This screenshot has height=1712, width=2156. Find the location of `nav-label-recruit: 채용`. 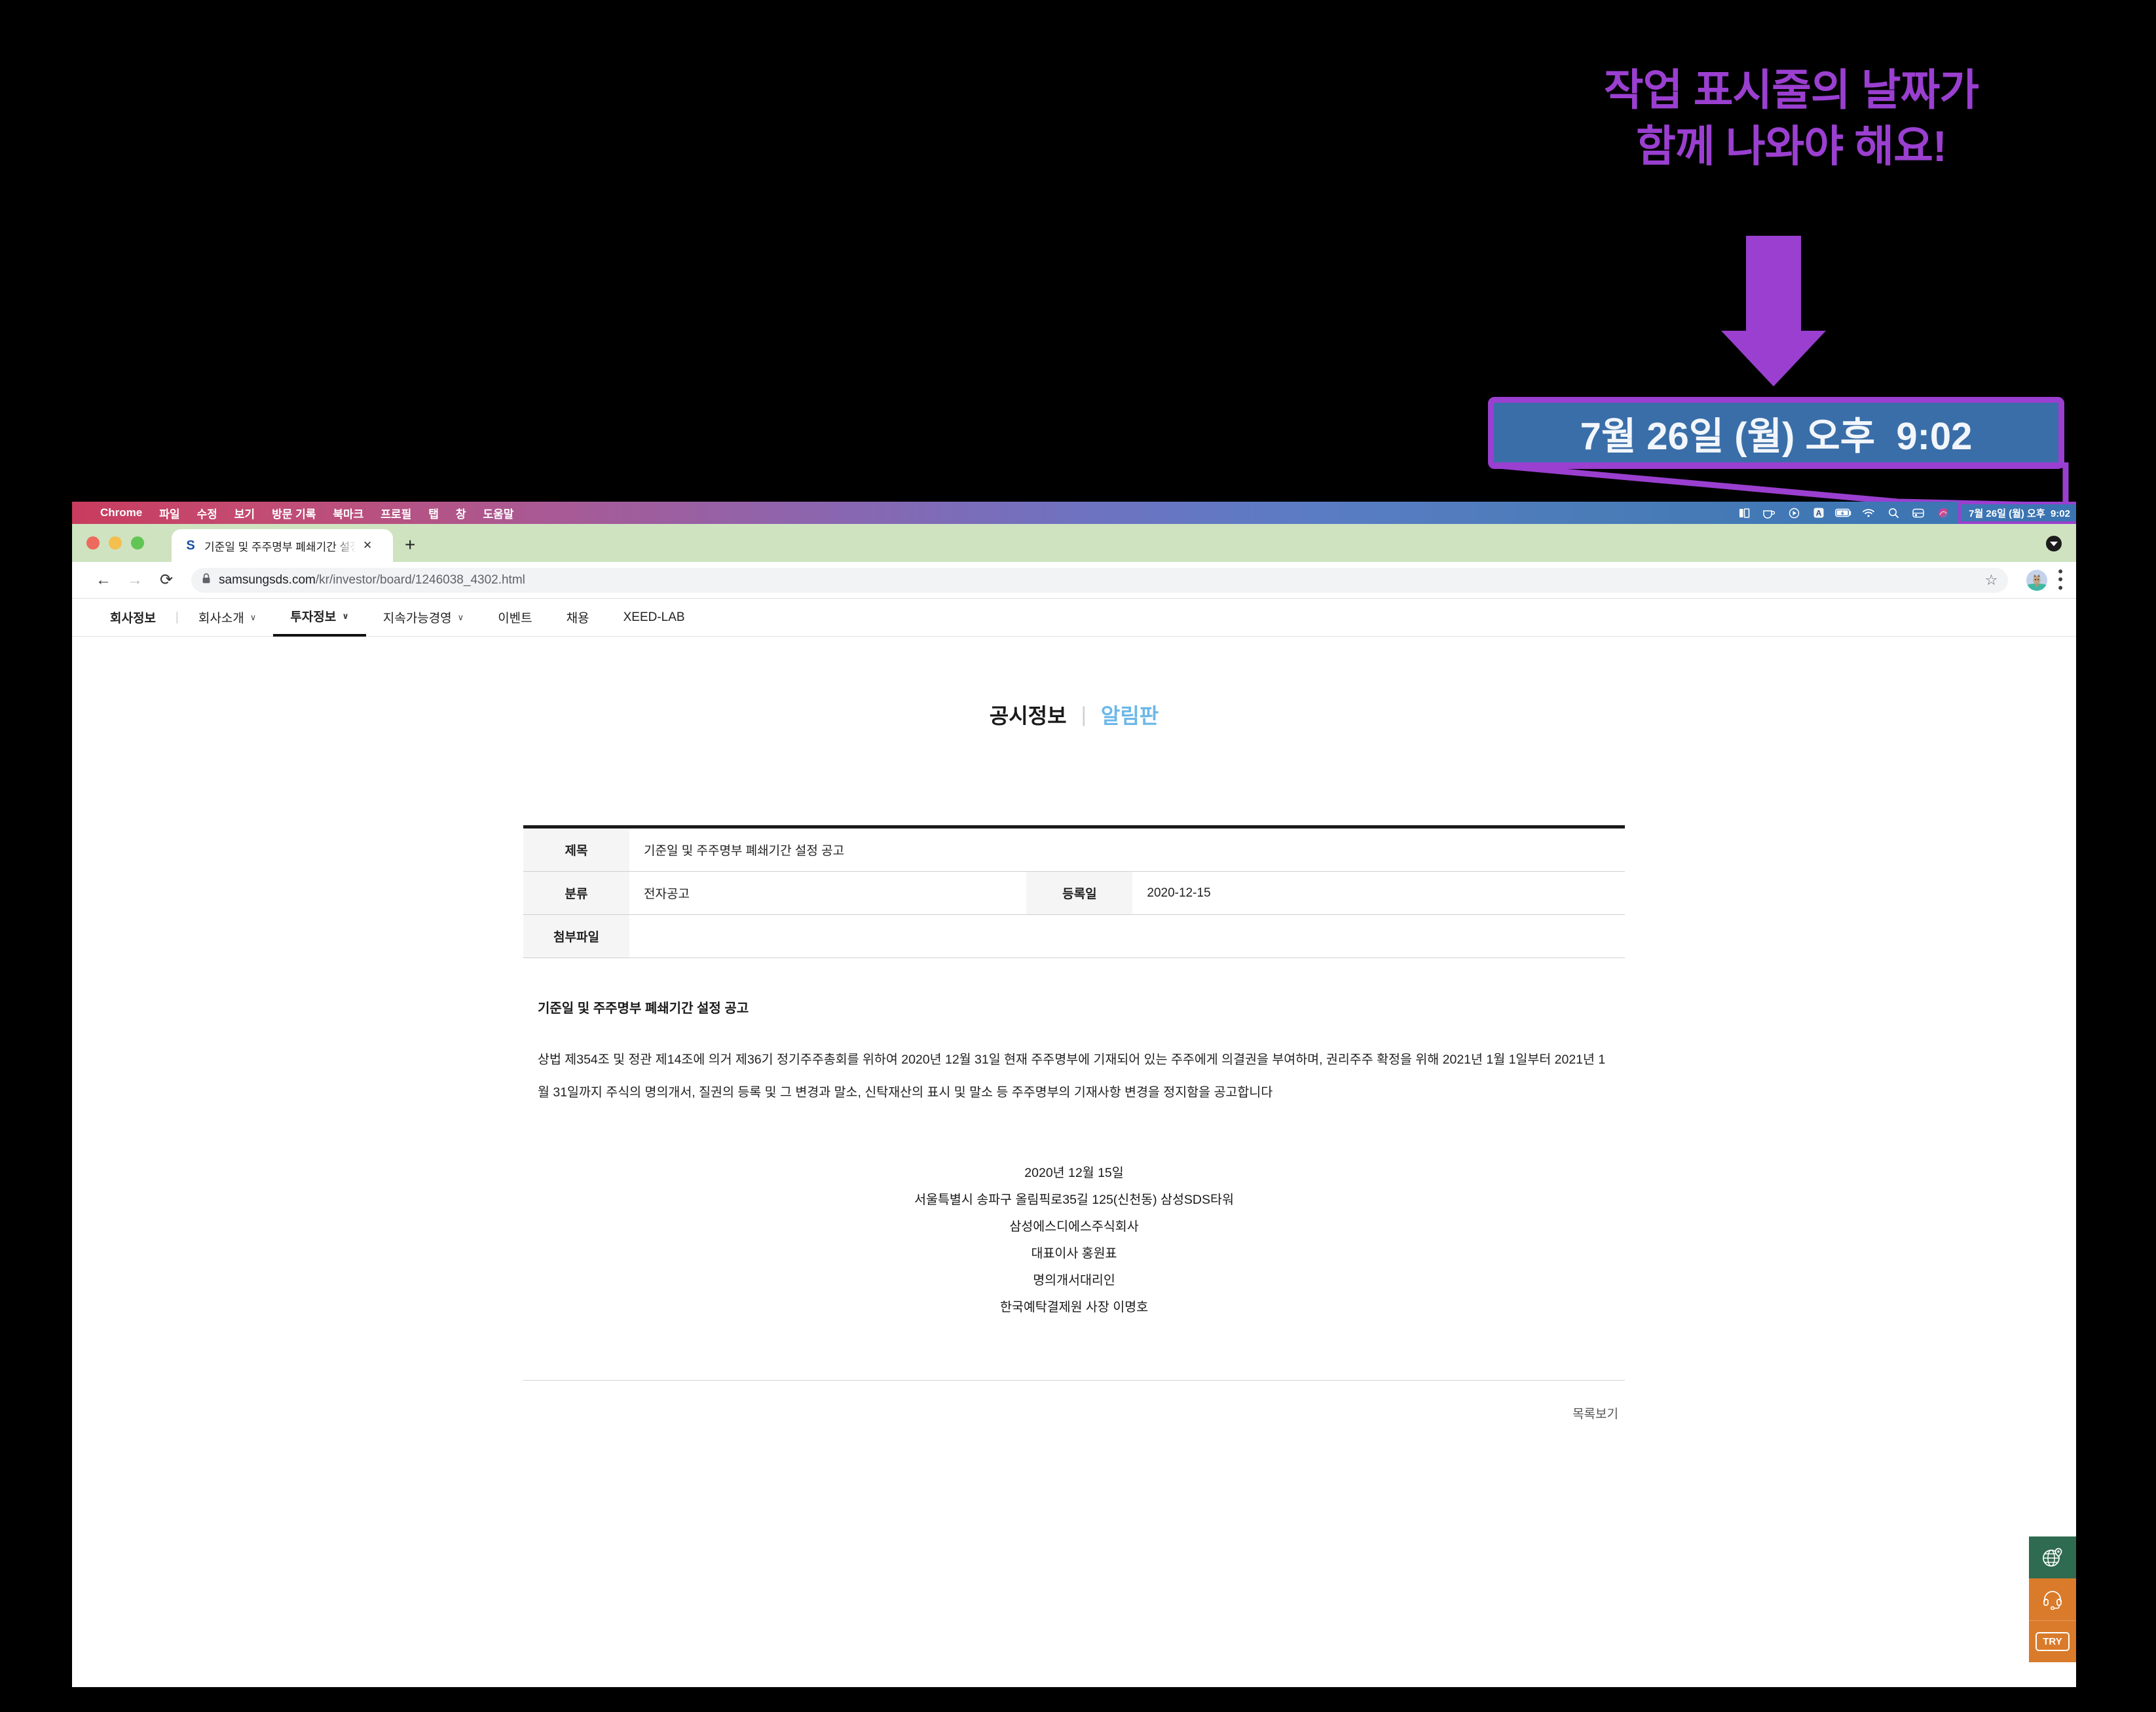

nav-label-recruit: 채용 is located at coordinates (577, 618).